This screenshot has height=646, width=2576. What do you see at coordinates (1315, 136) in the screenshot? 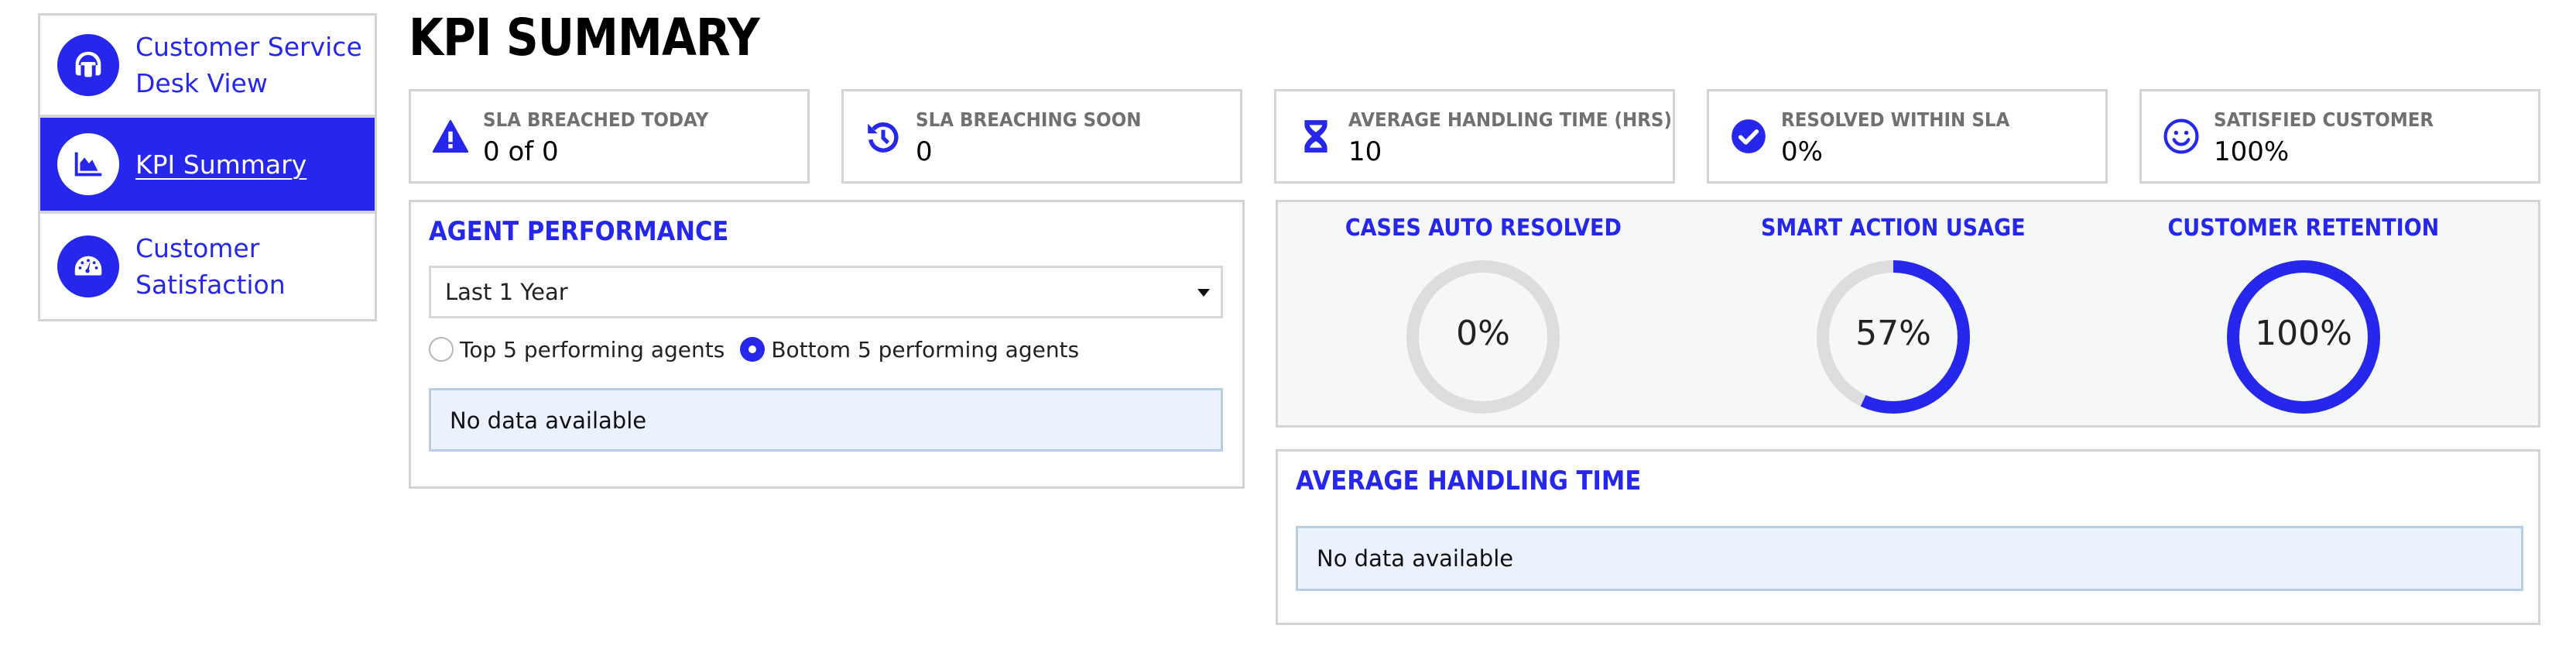
I see `hourglass-icon` at bounding box center [1315, 136].